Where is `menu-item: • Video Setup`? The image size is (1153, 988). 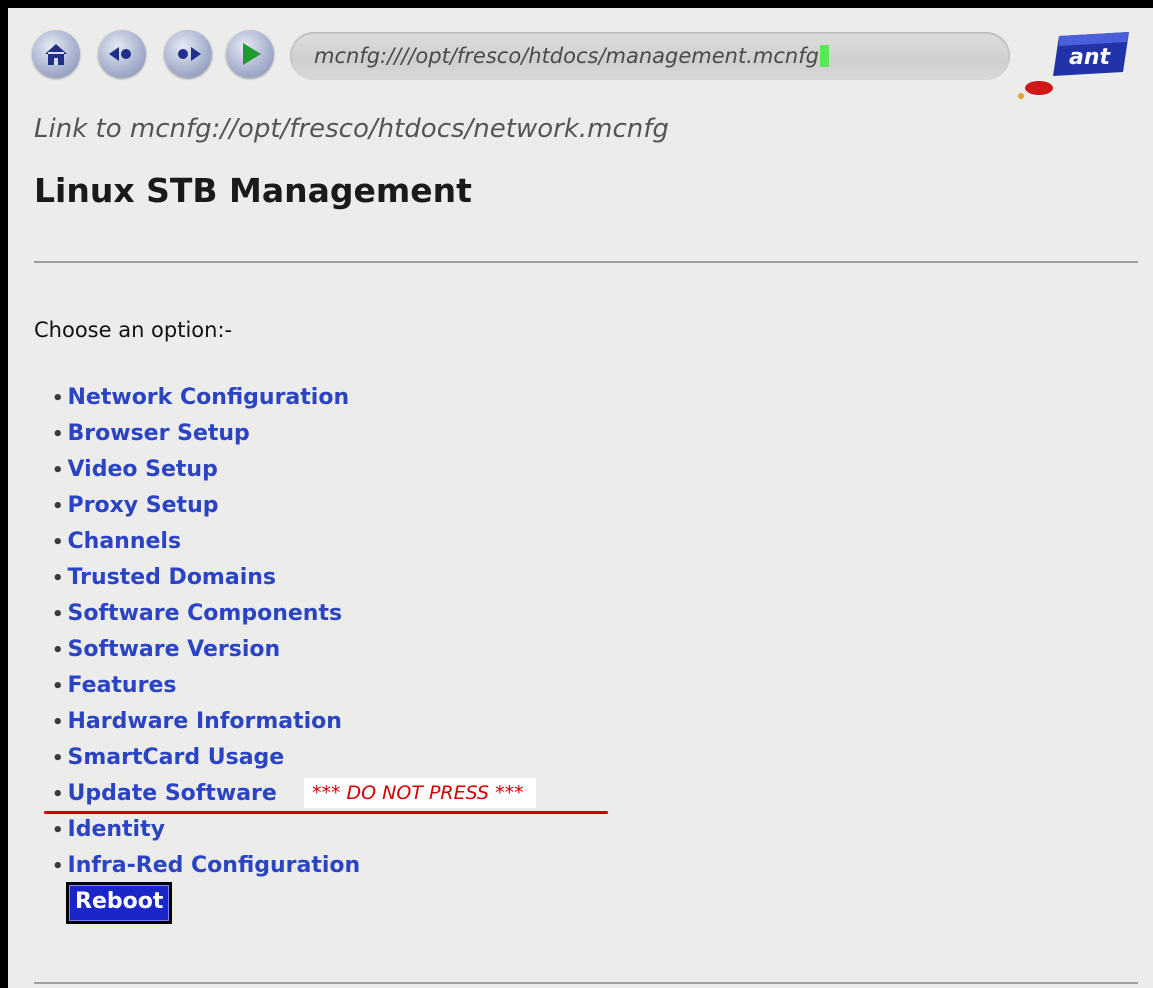
menu-item: • Video Setup is located at coordinates (206, 470).